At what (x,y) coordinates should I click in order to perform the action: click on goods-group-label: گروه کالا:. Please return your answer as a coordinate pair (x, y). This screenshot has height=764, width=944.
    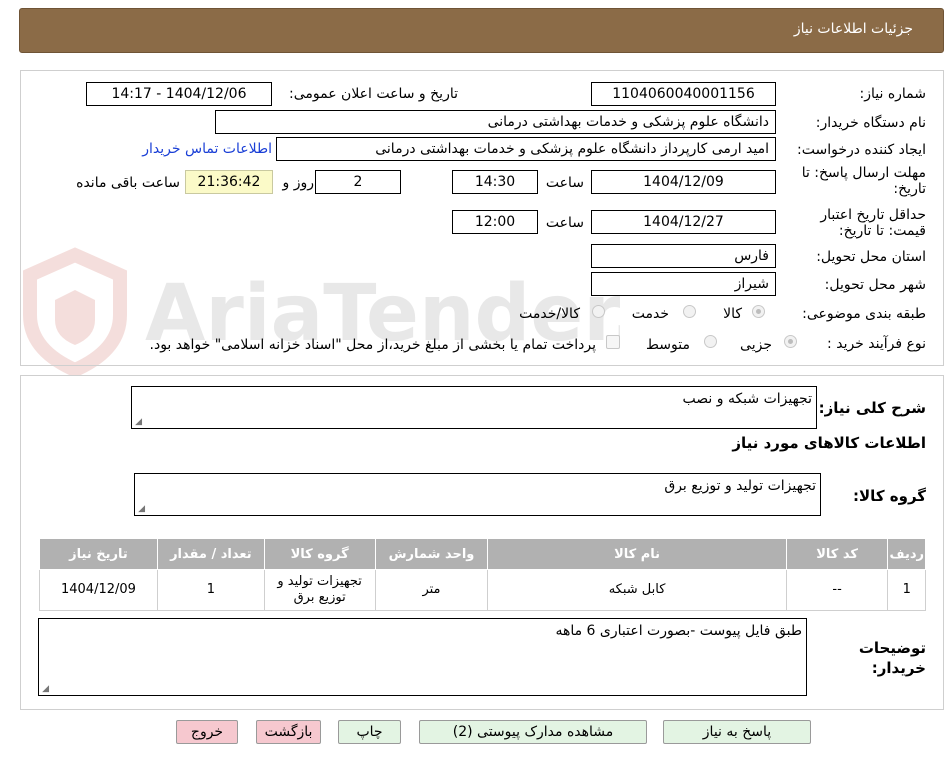
    Looking at the image, I should click on (889, 496).